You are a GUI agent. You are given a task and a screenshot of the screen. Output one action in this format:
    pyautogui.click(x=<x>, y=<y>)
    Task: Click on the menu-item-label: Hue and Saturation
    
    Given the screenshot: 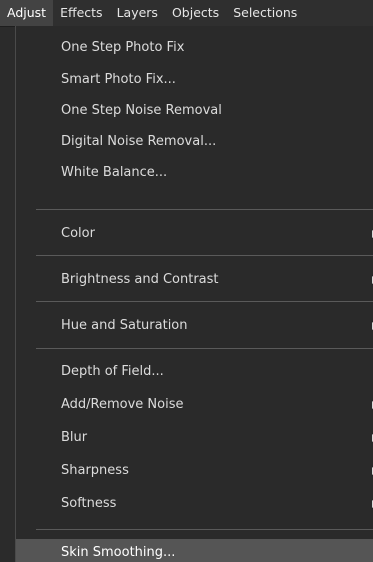 What is the action you would take?
    pyautogui.click(x=124, y=325)
    